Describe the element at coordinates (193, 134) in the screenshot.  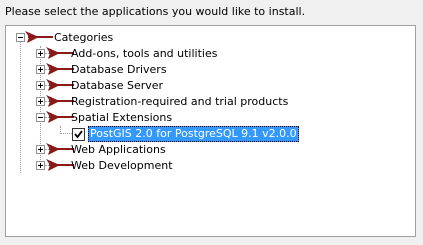
I see `tree-label-postgis: PostGIS 2.0 for PostgreSQL 9.1 v2.0.0` at that location.